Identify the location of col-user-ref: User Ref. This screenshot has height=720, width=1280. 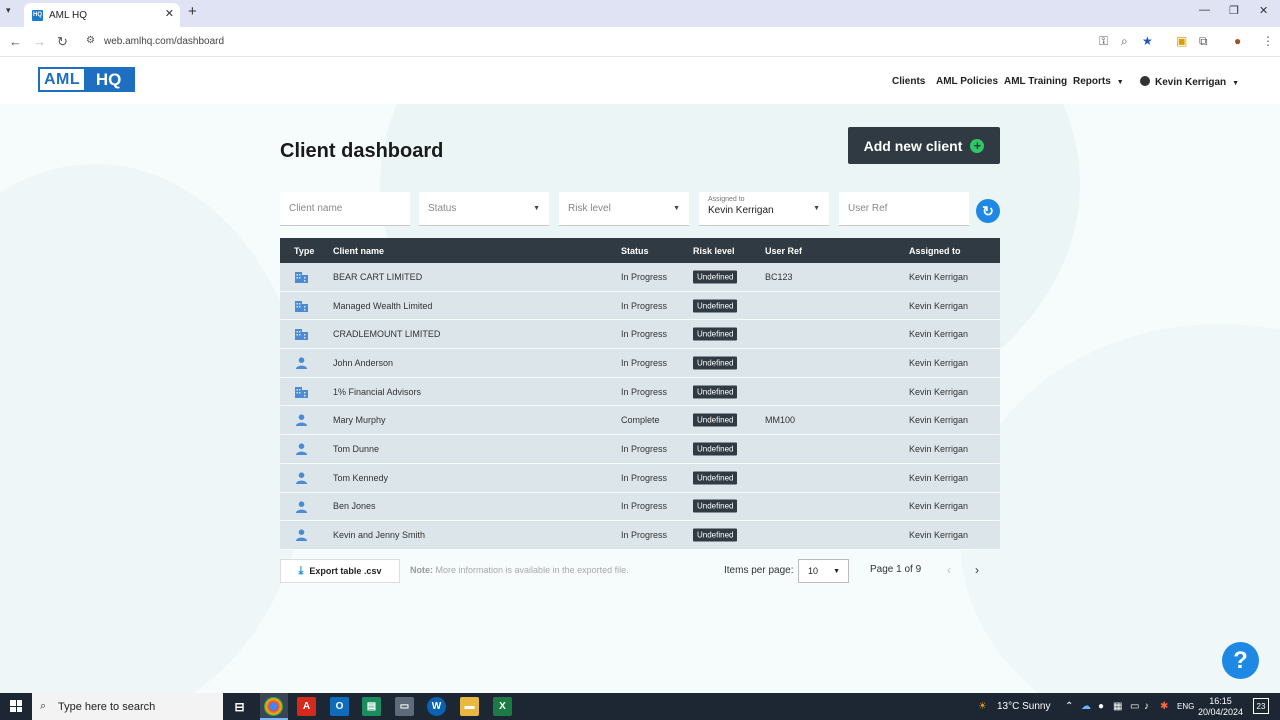
(783, 251).